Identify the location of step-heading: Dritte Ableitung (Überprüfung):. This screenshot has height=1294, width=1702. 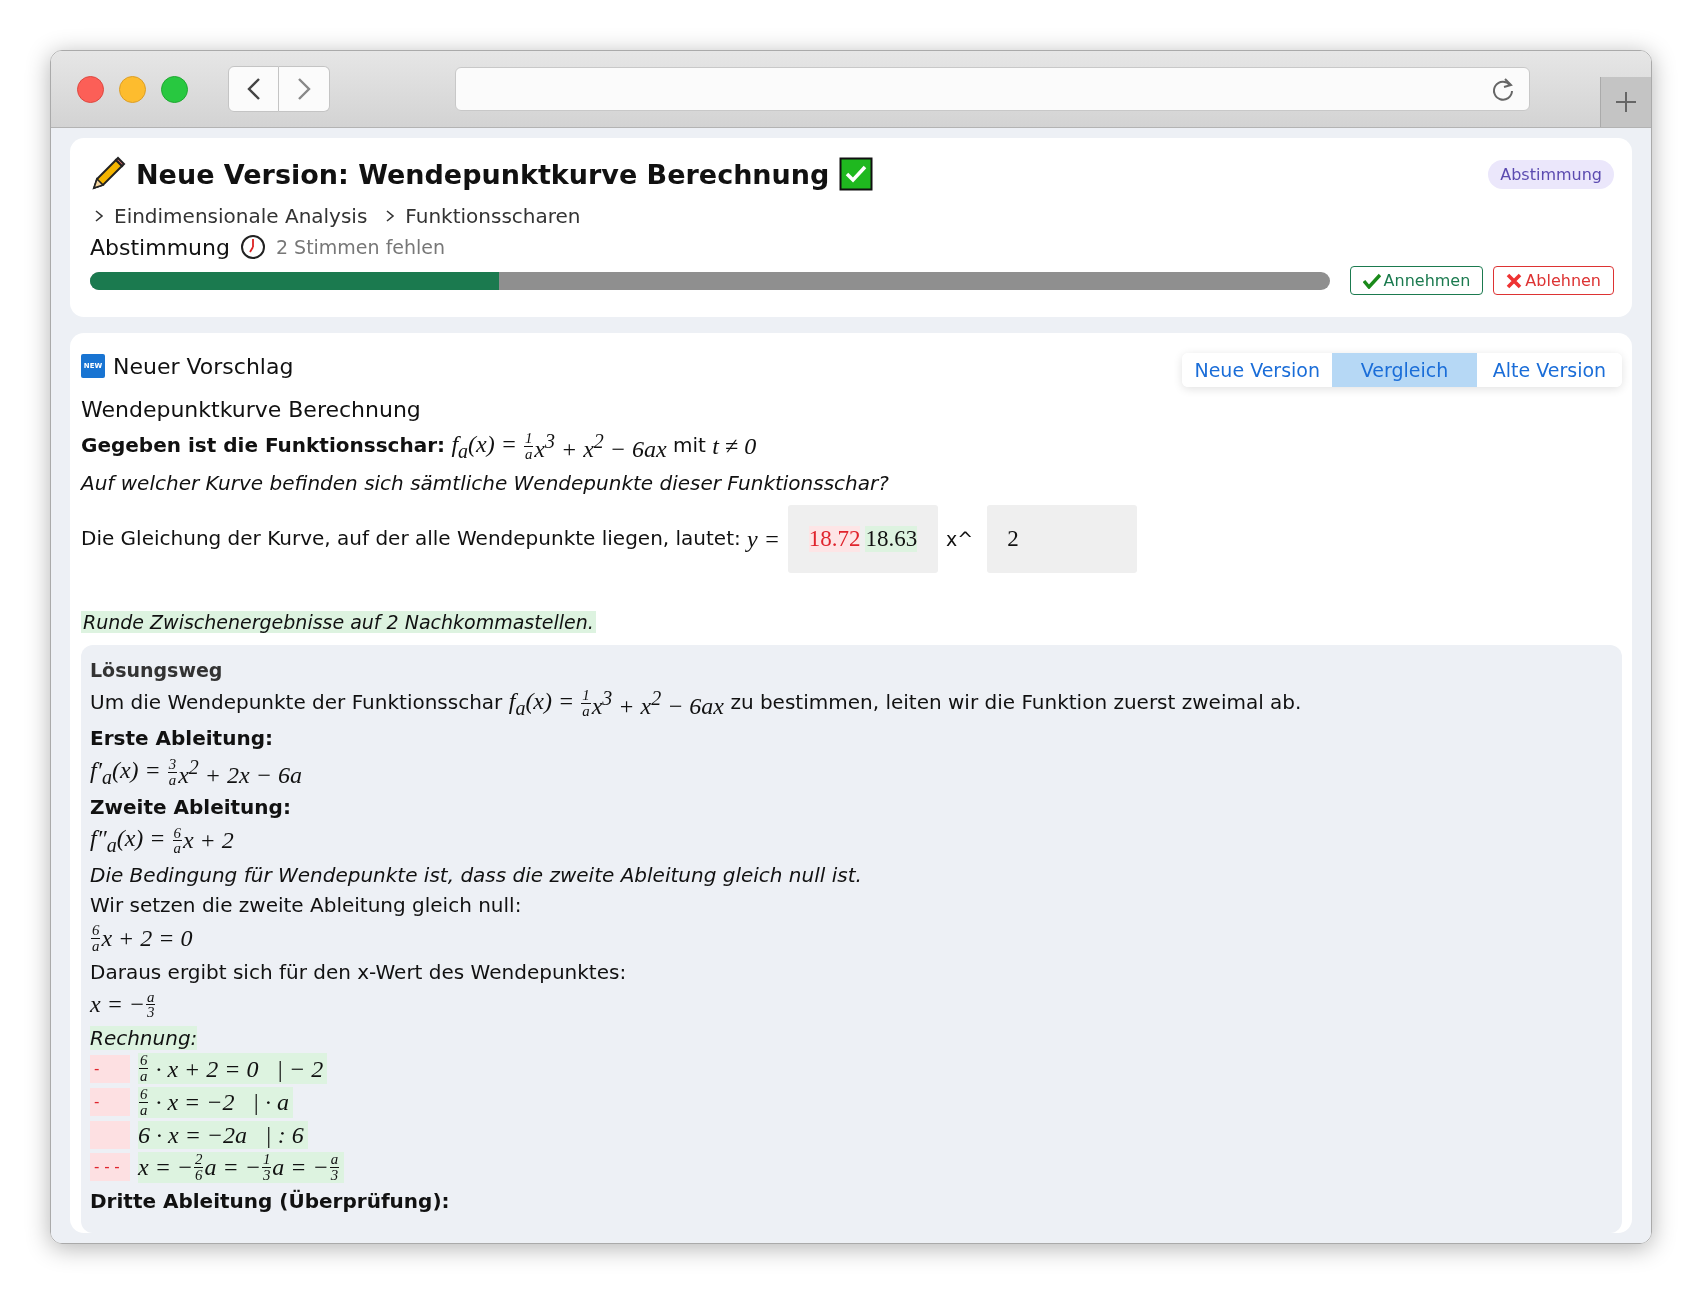
(270, 1200).